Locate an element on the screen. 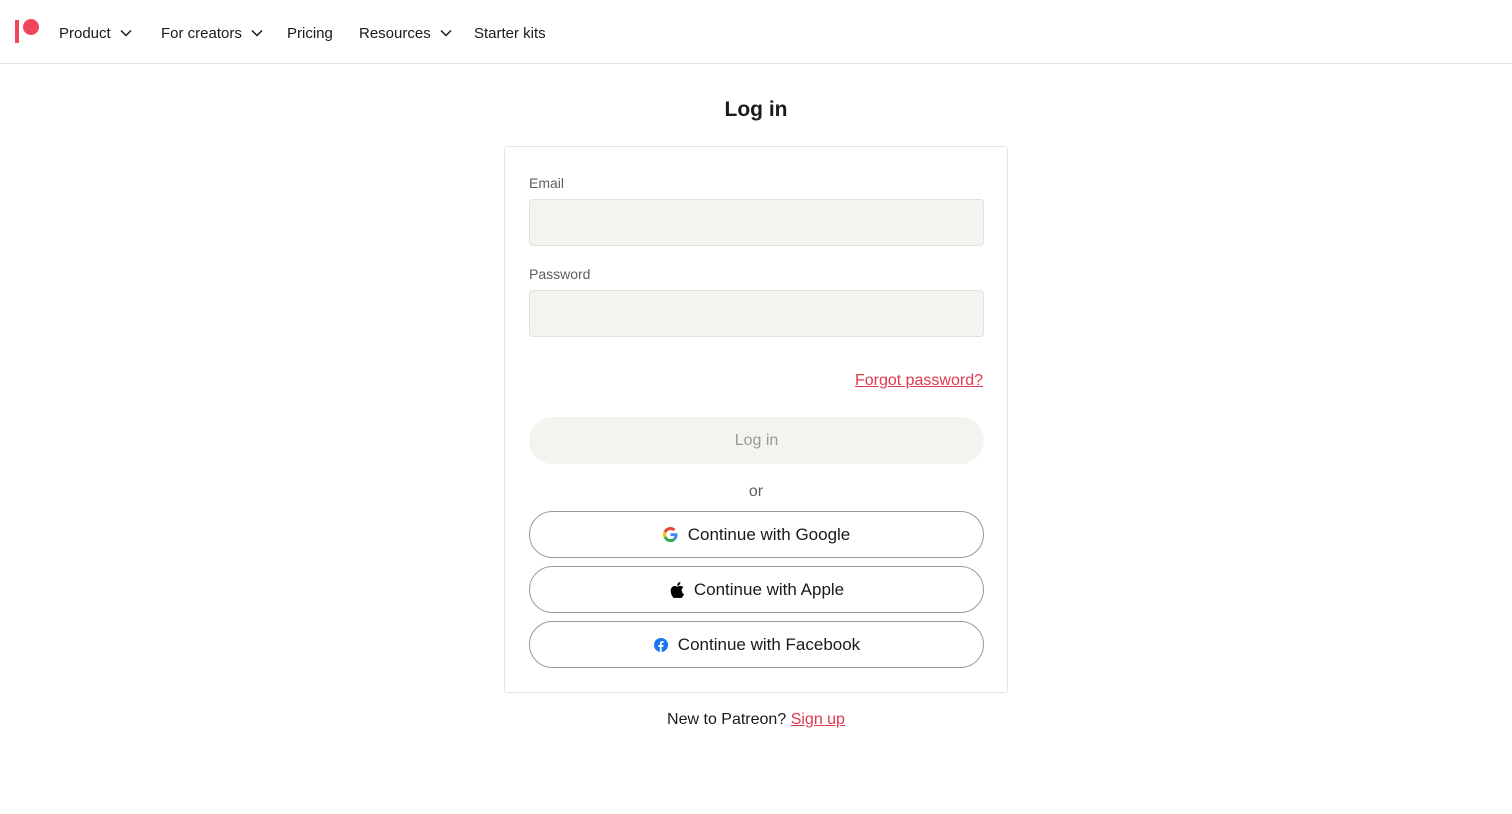 Image resolution: width=1512 pixels, height=814 pixels. or-divider: or is located at coordinates (756, 491).